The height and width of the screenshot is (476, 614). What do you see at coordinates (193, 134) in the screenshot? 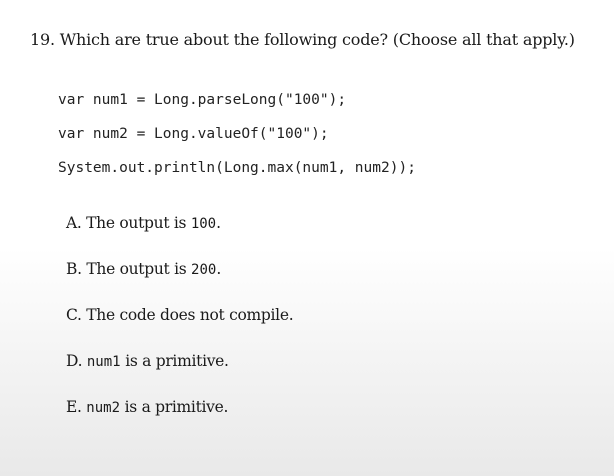
I see `code-line: var num2 = Long.valueOf("100");` at bounding box center [193, 134].